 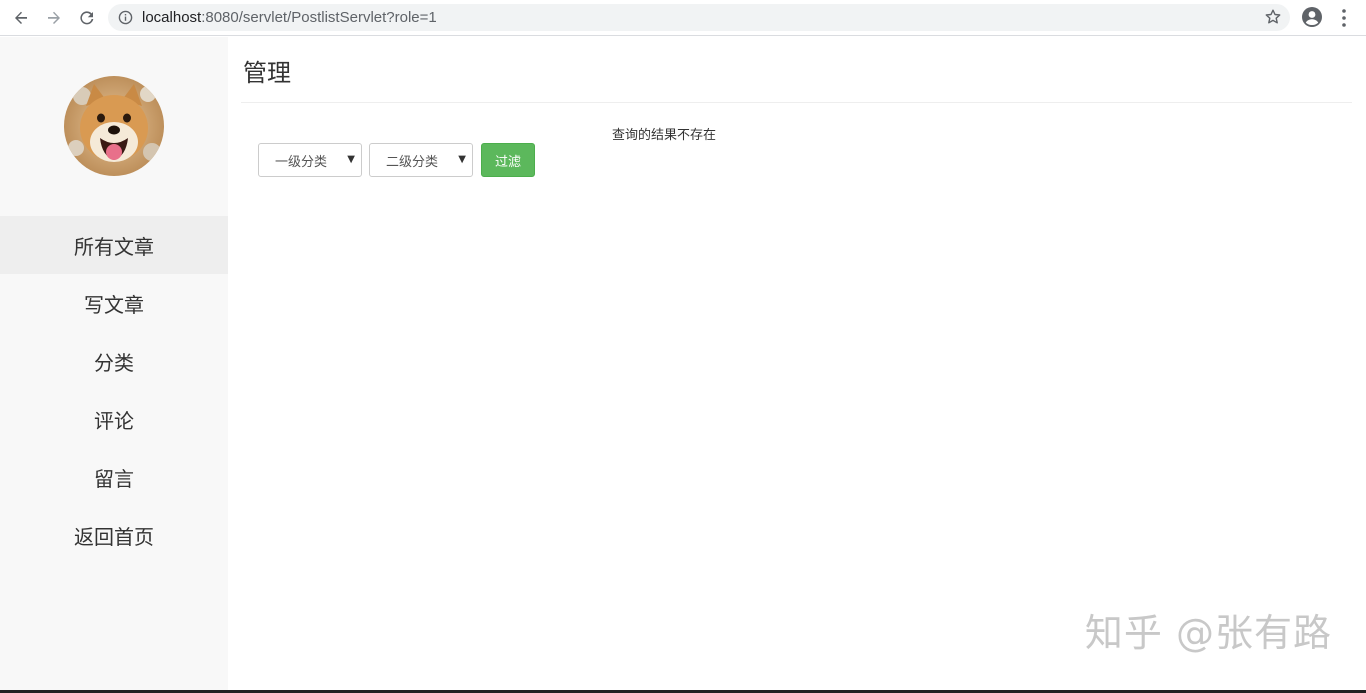 What do you see at coordinates (1312, 17) in the screenshot?
I see `account-circle-icon` at bounding box center [1312, 17].